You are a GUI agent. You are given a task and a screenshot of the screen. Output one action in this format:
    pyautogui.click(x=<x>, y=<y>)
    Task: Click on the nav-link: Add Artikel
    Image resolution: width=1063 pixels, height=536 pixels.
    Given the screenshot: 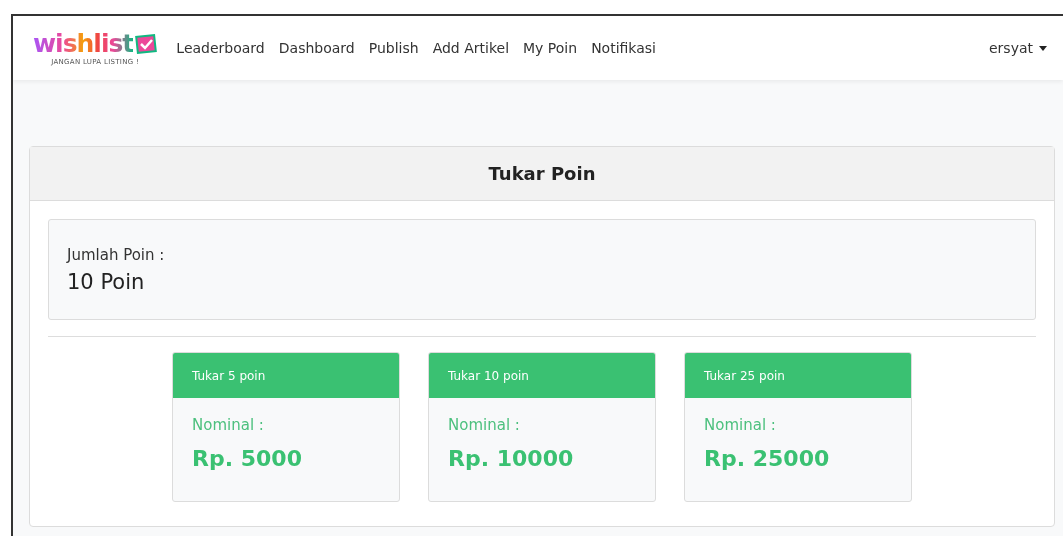 What is the action you would take?
    pyautogui.click(x=471, y=48)
    